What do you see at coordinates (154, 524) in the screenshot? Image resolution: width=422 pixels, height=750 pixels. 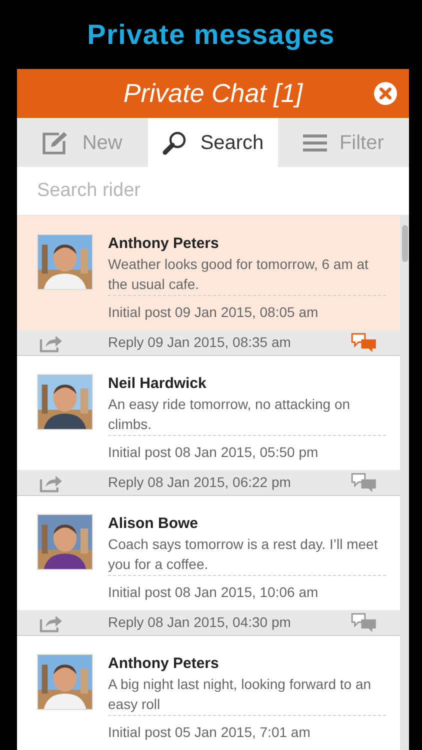 I see `sender-name: Alison Bowe` at bounding box center [154, 524].